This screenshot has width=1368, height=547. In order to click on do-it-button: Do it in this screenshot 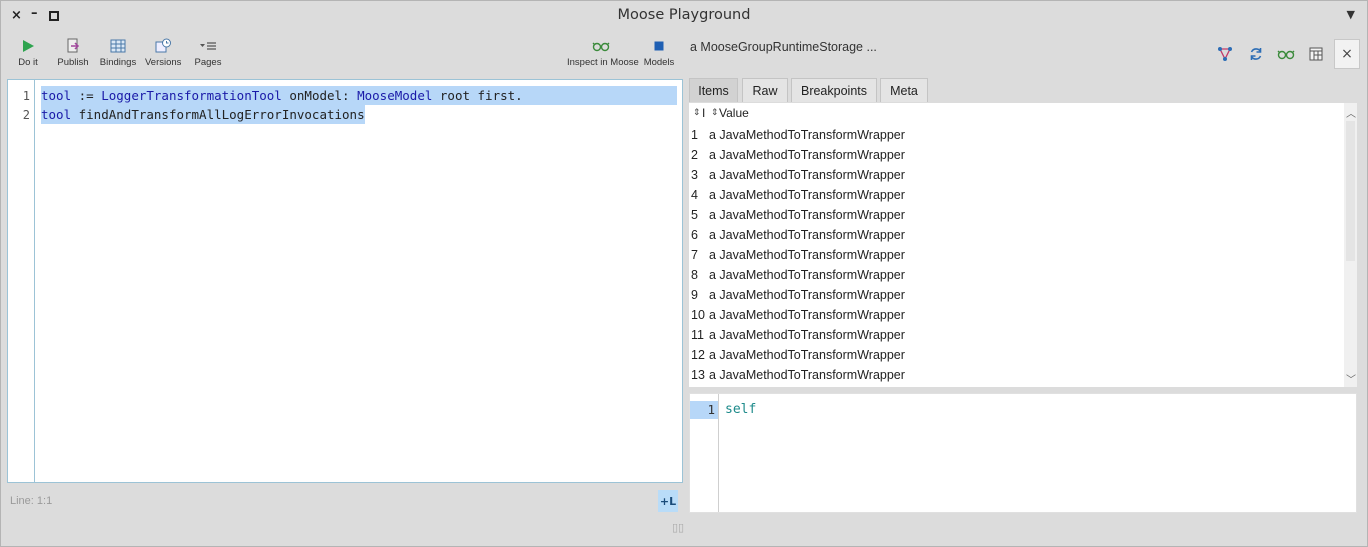, I will do `click(28, 52)`.